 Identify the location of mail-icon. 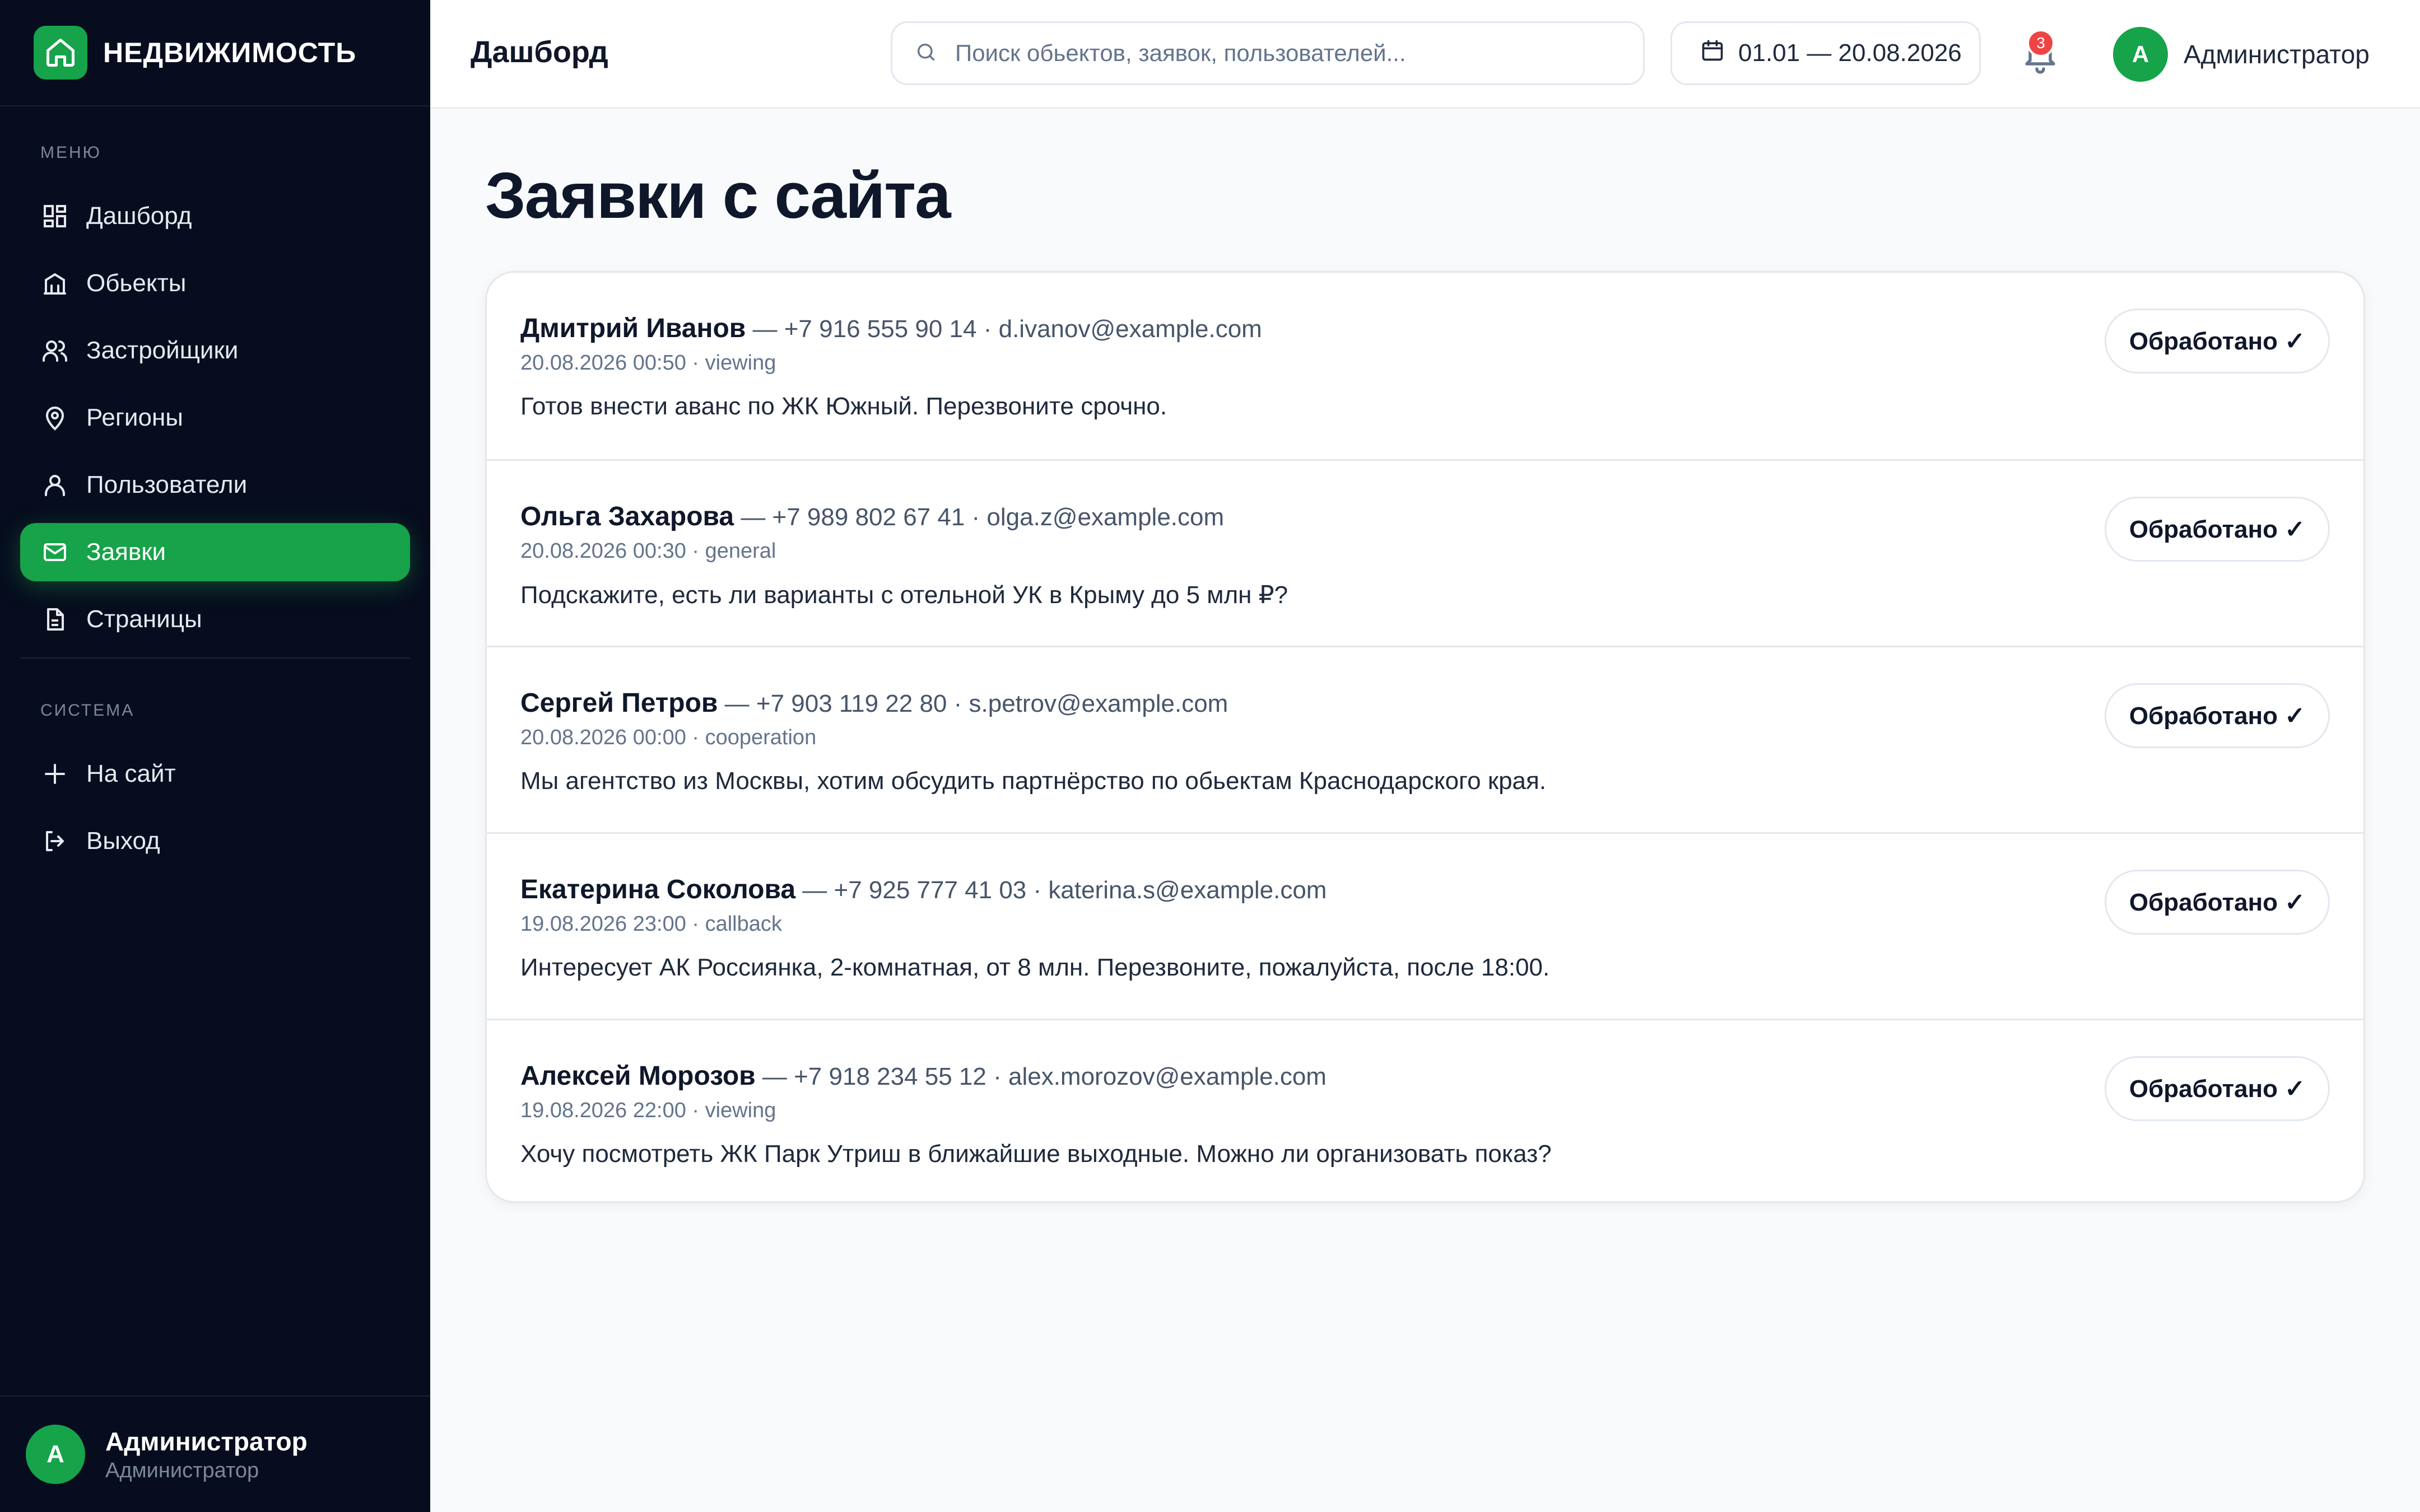
(54, 553).